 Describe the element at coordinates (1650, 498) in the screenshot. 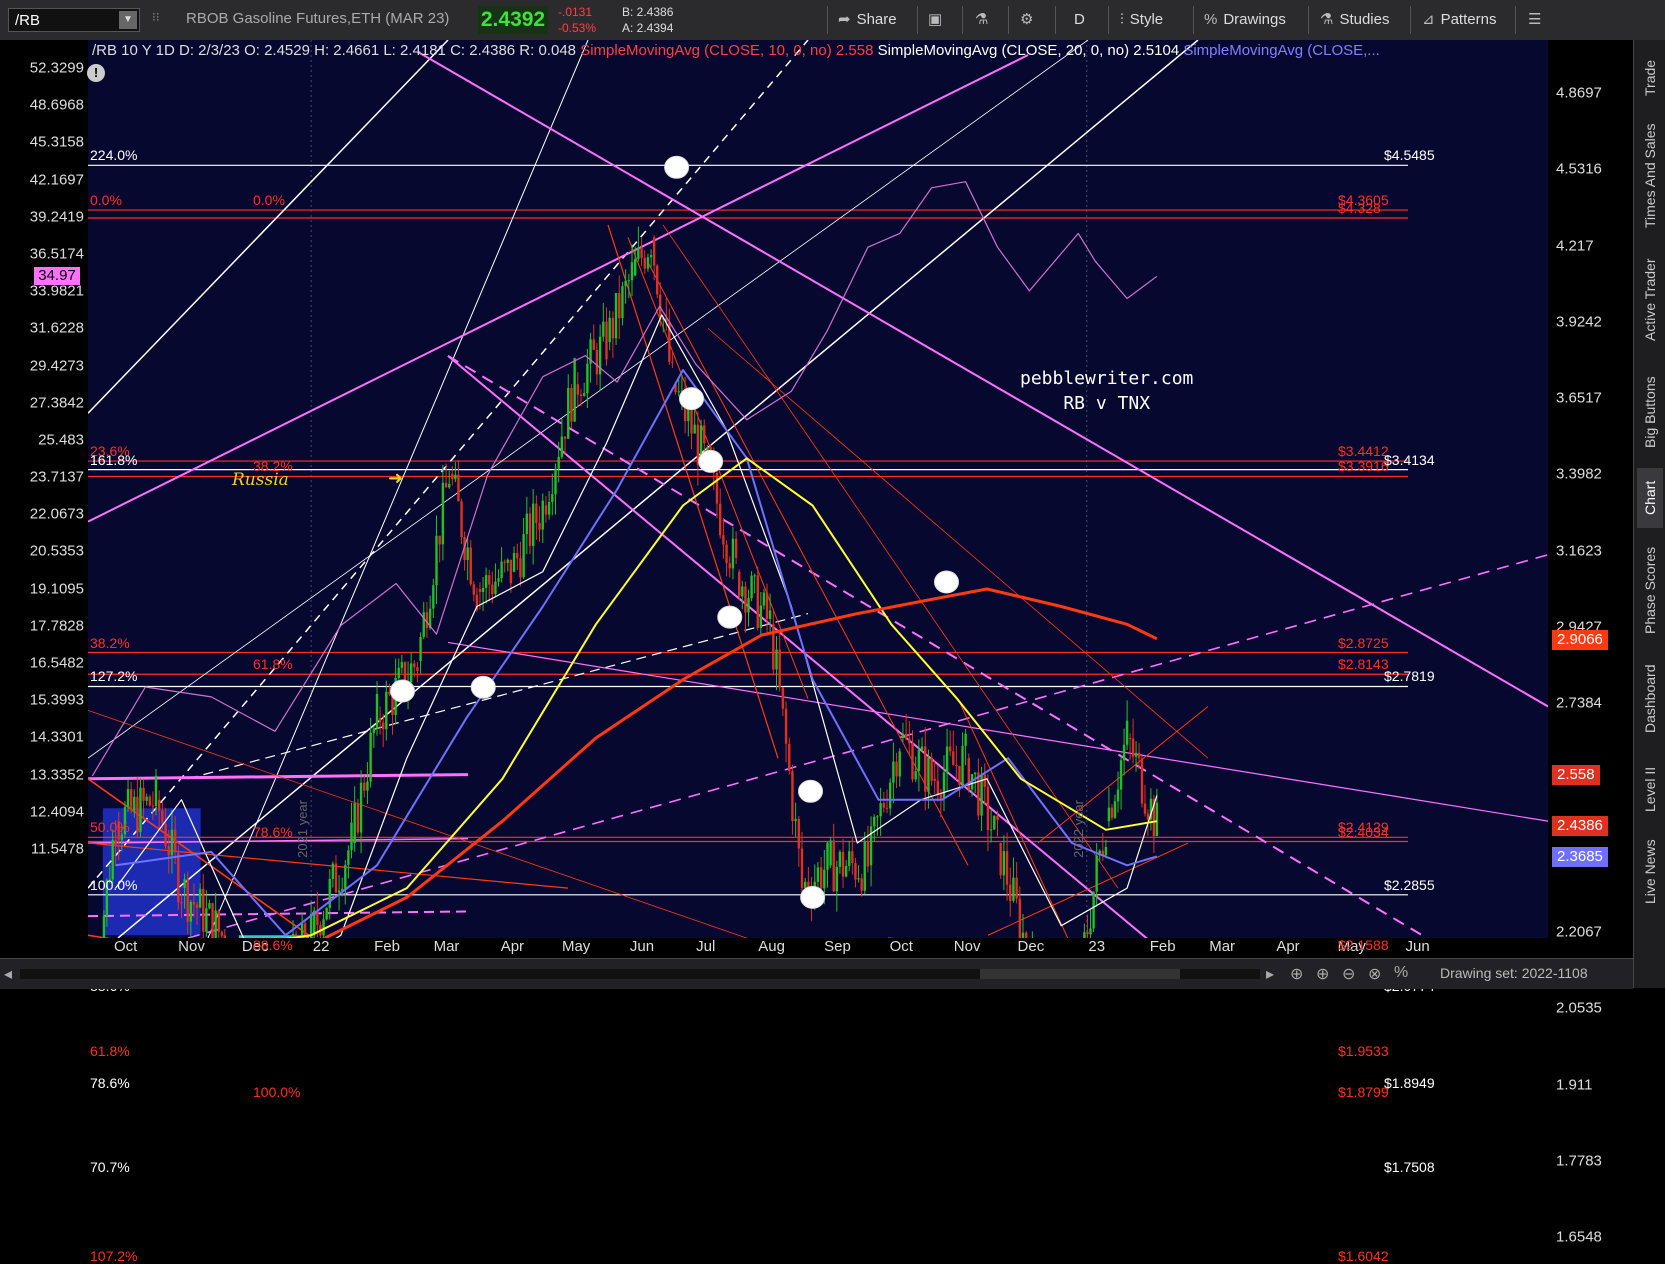

I see `sidebar-tab-chart: Chart` at that location.